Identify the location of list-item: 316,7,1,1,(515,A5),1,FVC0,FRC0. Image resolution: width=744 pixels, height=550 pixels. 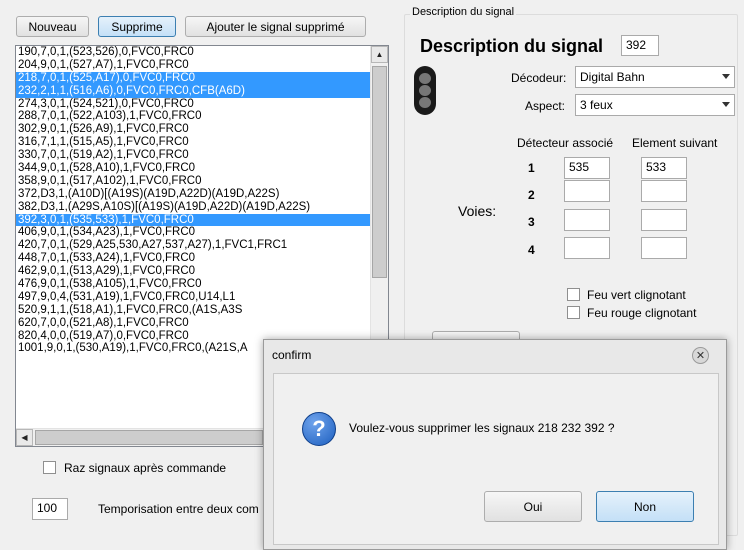
(194, 142).